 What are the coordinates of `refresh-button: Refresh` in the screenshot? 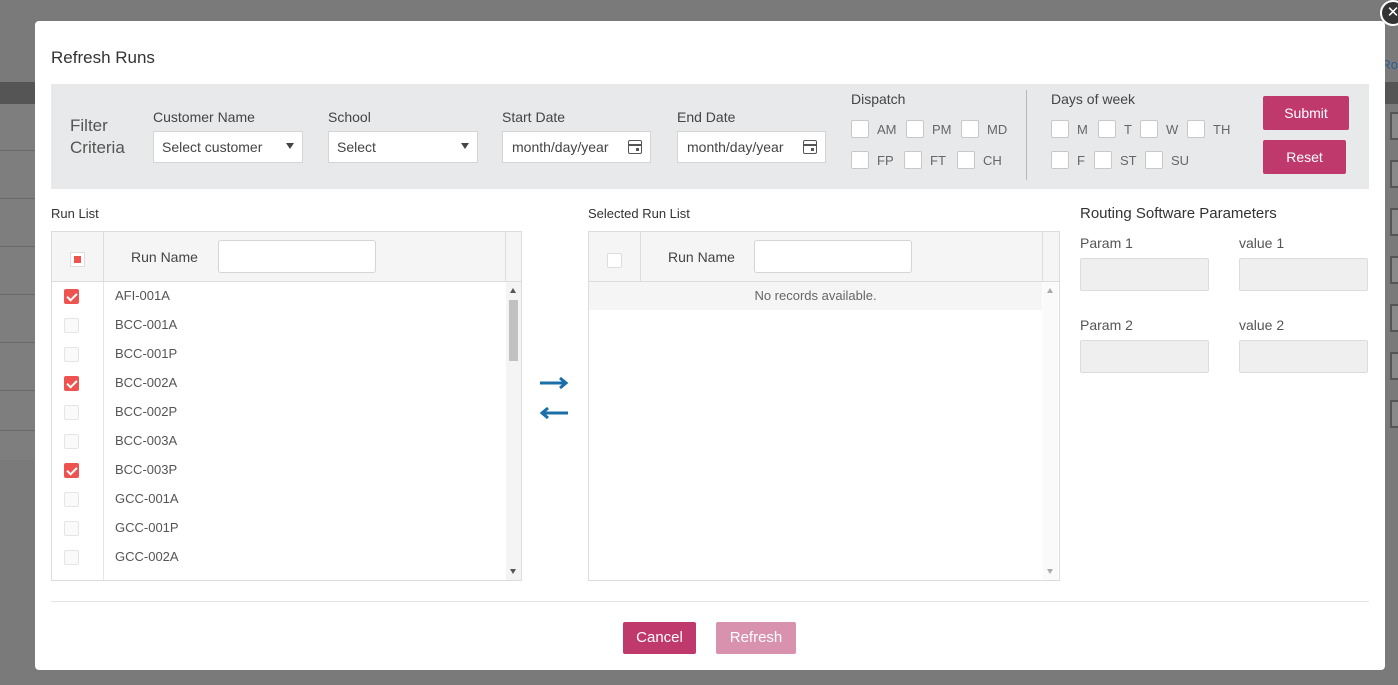 It's located at (756, 638).